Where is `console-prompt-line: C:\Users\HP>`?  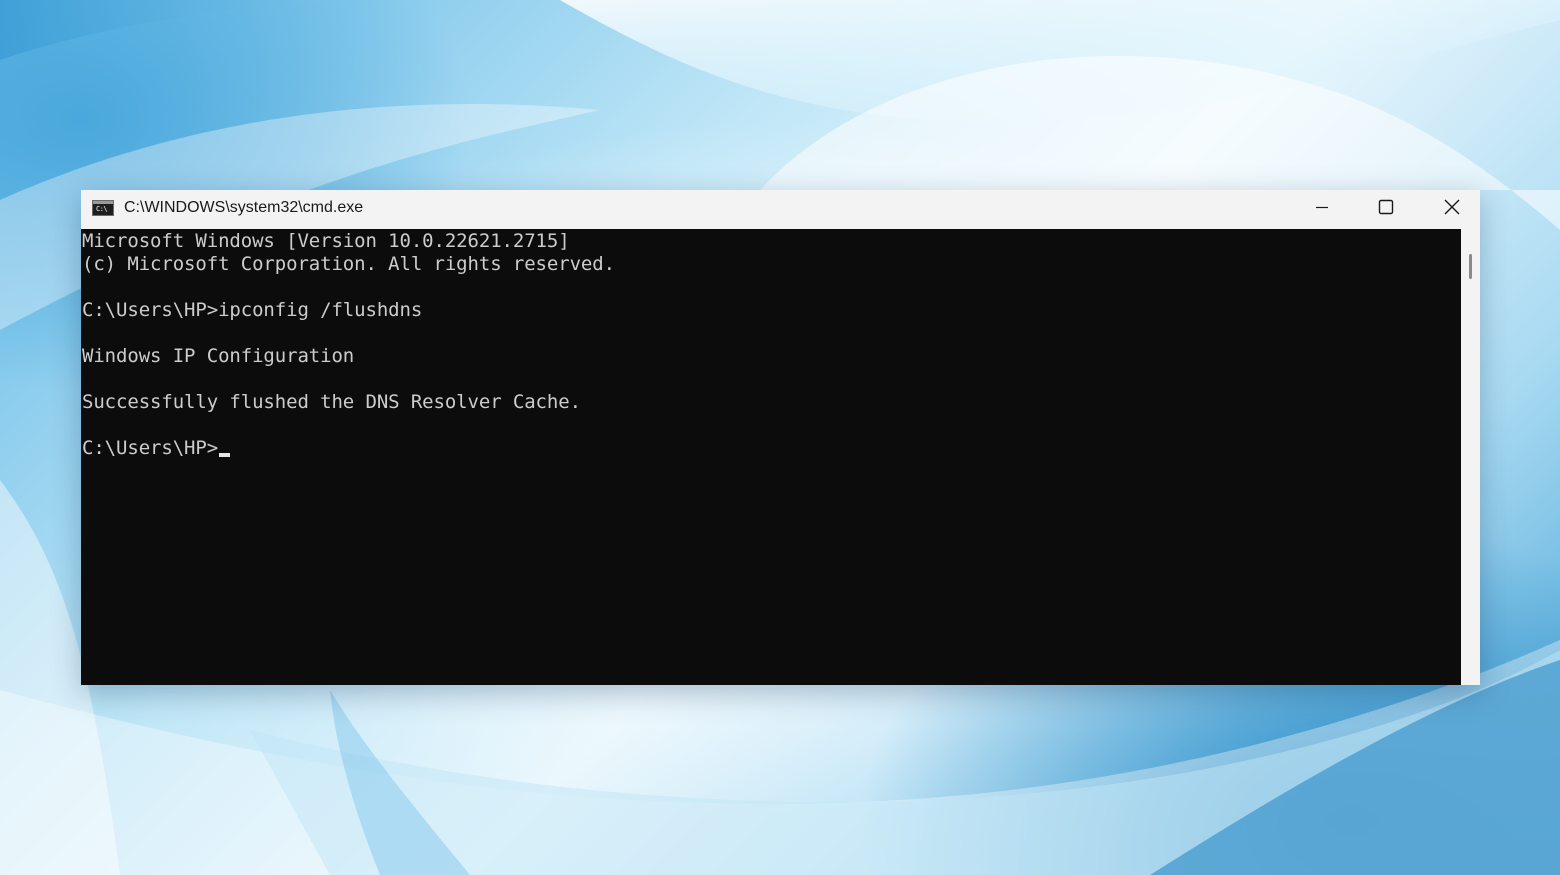 console-prompt-line: C:\Users\HP> is located at coordinates (348, 448).